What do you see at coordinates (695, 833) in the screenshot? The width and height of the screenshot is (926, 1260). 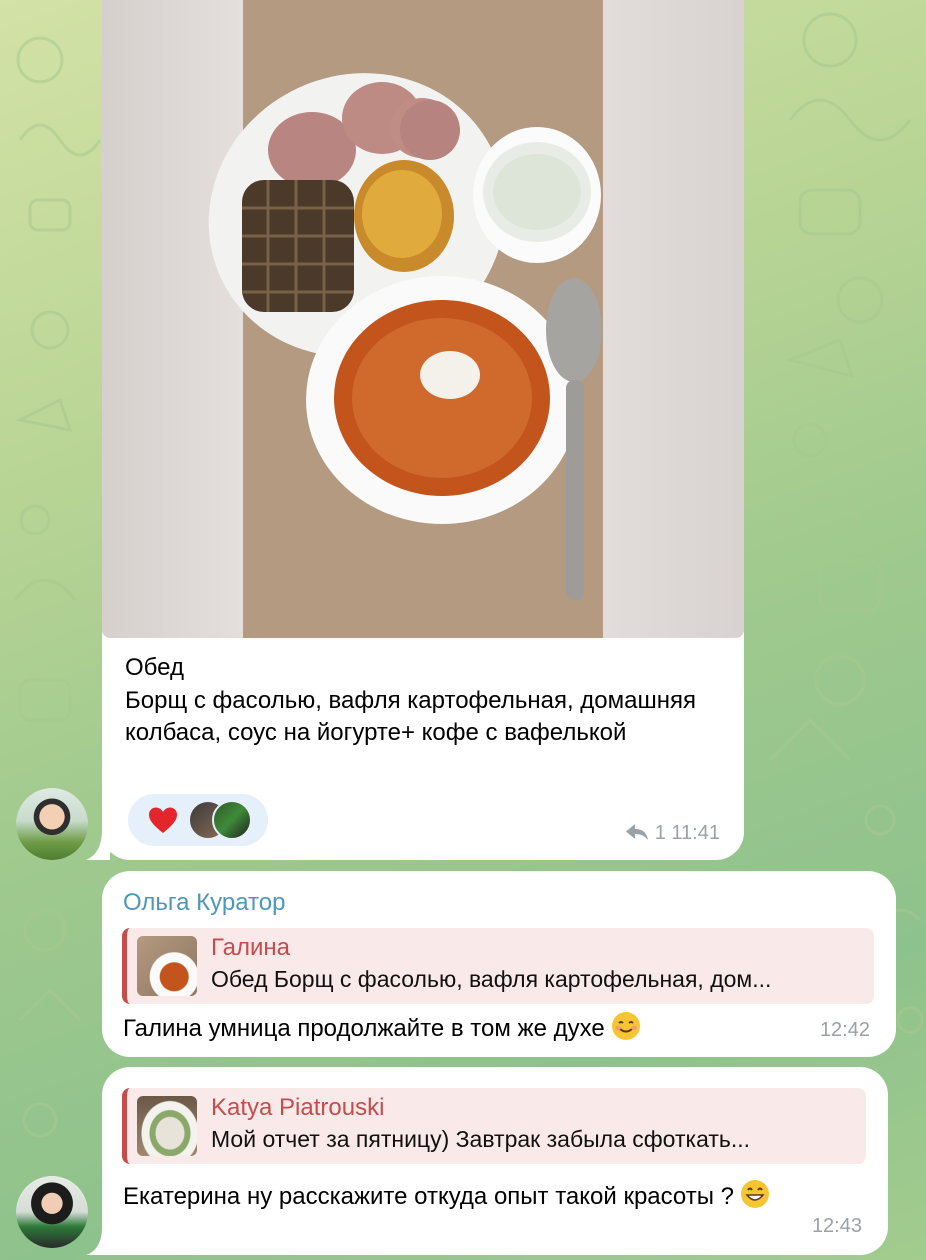 I see `message-time: 11:41` at bounding box center [695, 833].